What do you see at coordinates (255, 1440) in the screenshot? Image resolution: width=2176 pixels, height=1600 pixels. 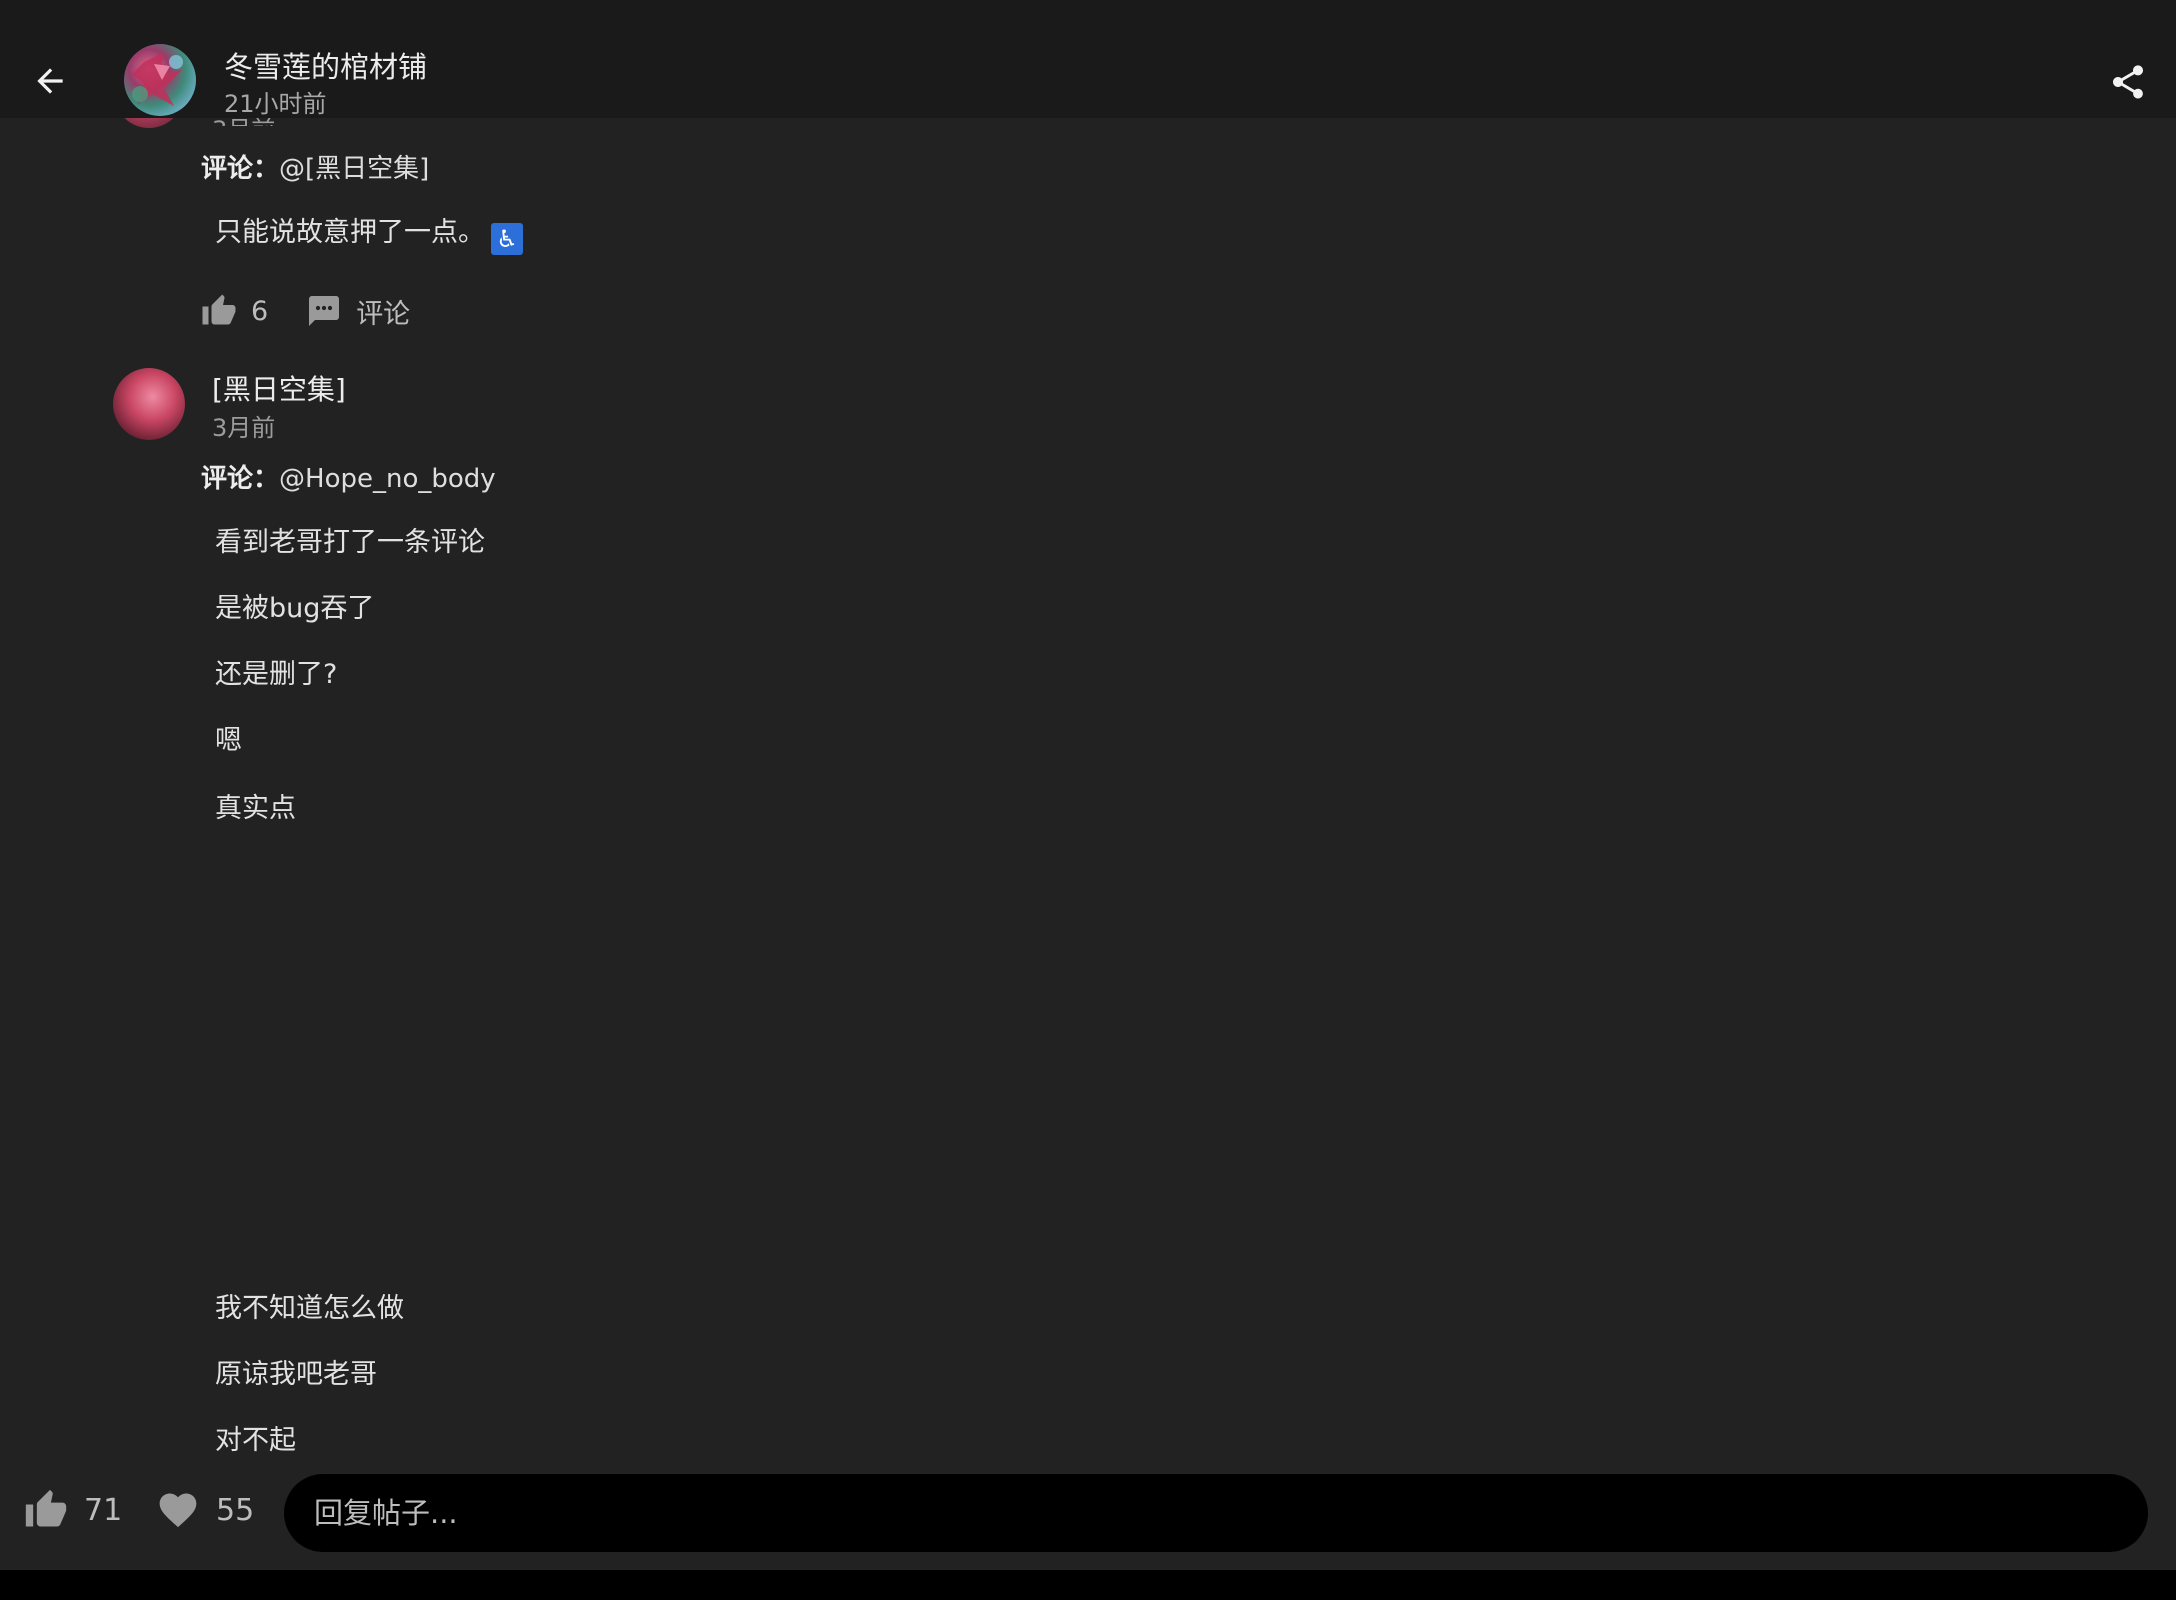 I see `comment-text-line: 对不起` at bounding box center [255, 1440].